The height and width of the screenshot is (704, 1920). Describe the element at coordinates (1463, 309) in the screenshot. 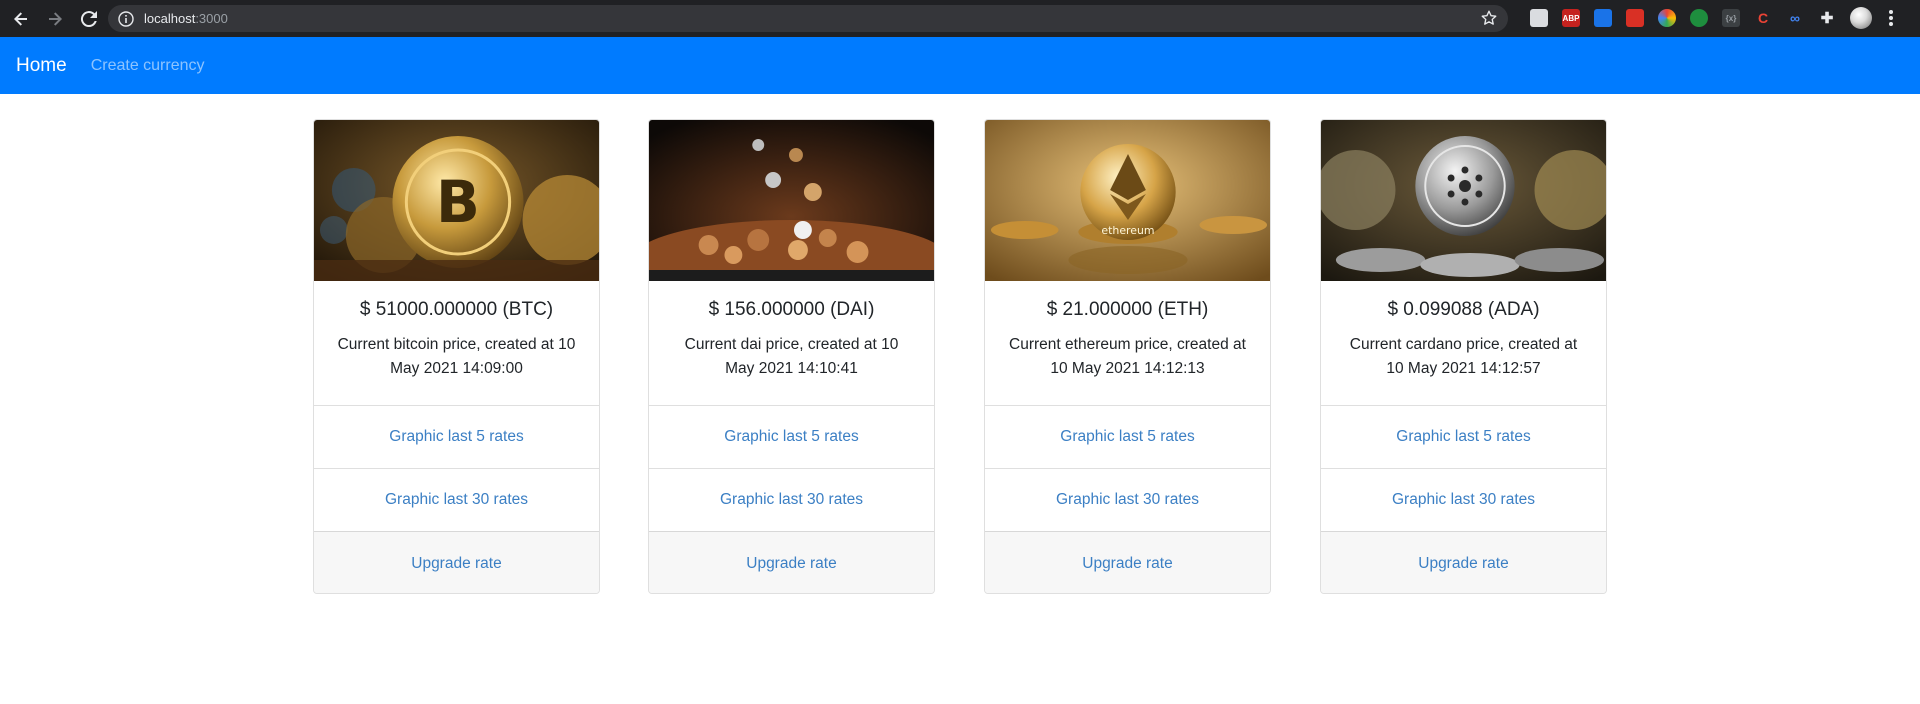

I see `card-price-title: $ 0.099088 (ADA)` at that location.